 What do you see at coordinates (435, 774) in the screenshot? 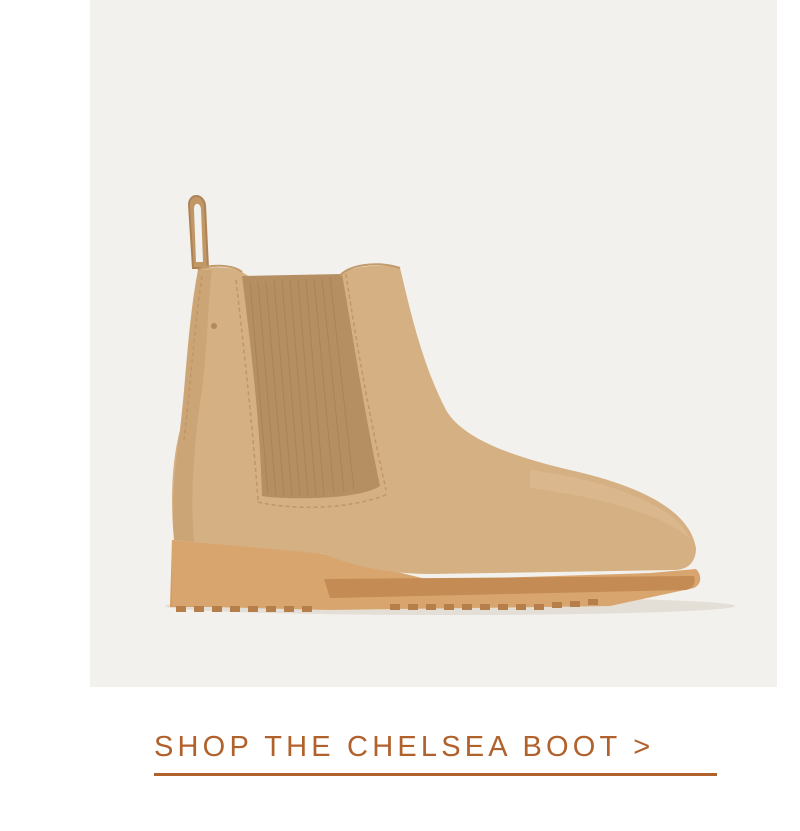
I see `cta-underline` at bounding box center [435, 774].